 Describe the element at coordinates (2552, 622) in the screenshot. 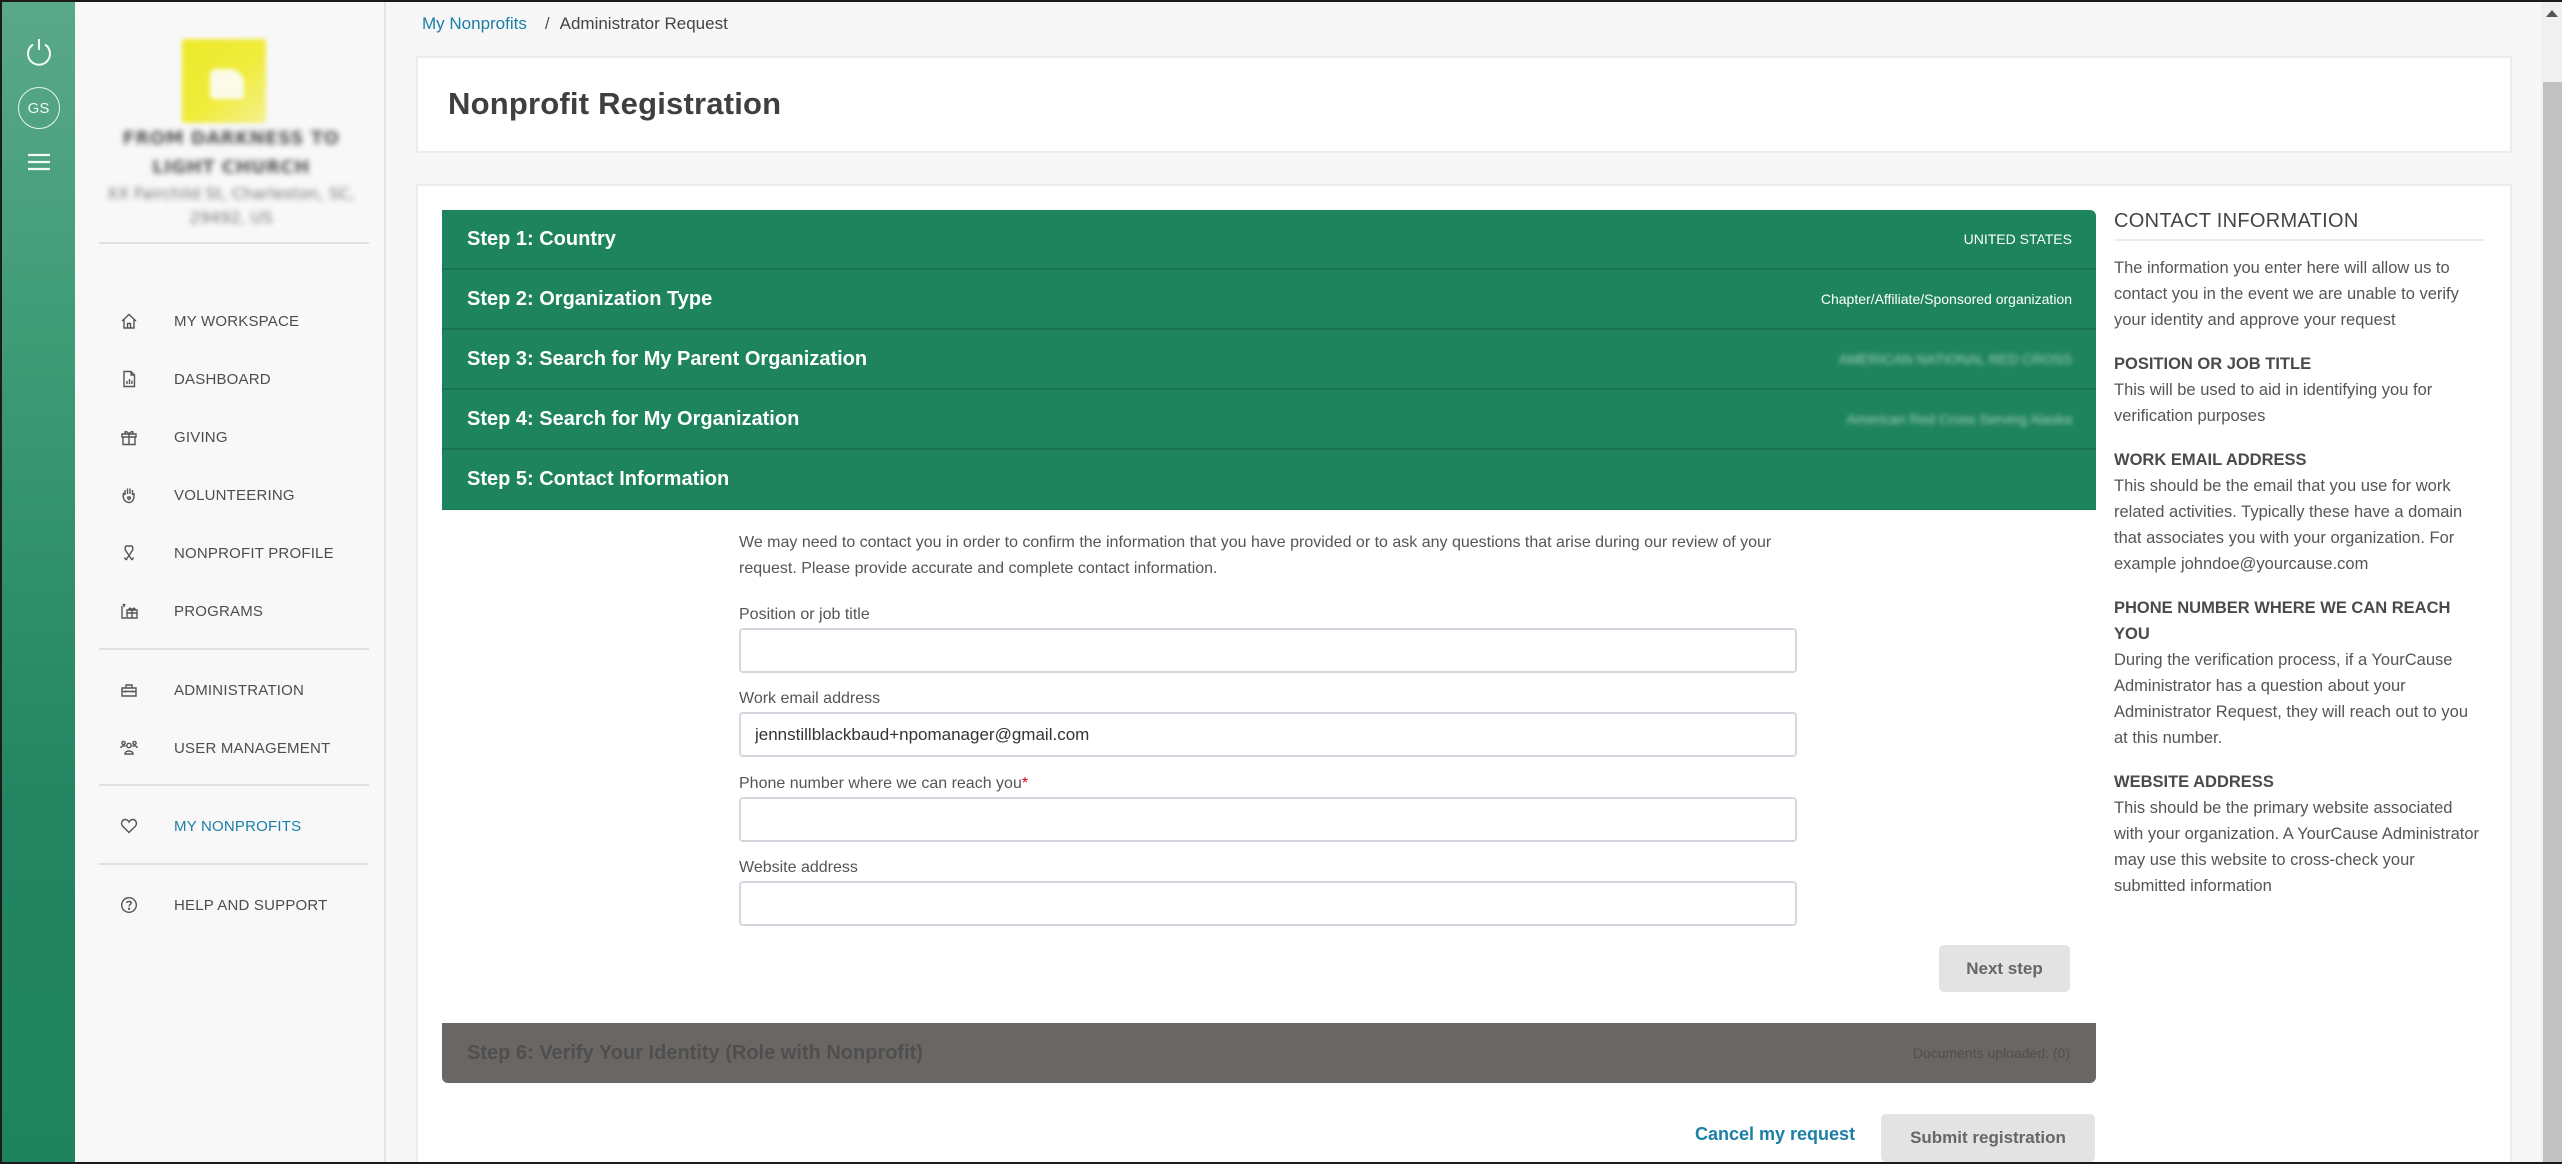

I see `scrollbar-thumb` at that location.